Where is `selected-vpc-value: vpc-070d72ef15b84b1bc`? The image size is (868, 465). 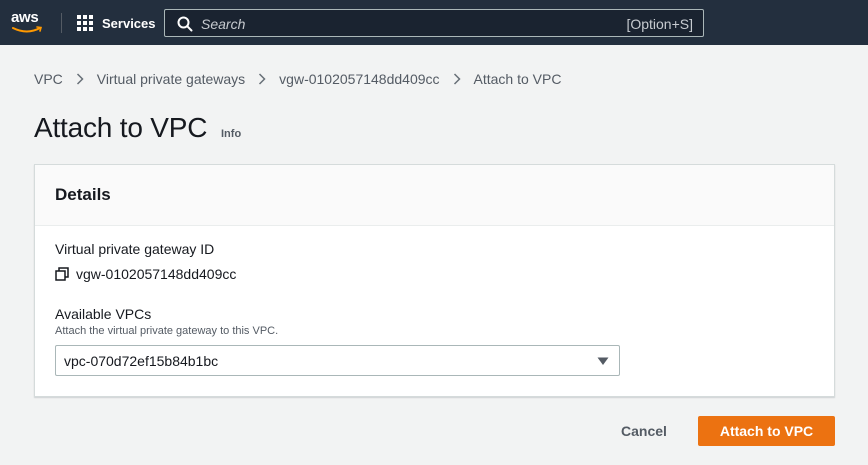
selected-vpc-value: vpc-070d72ef15b84b1bc is located at coordinates (141, 361).